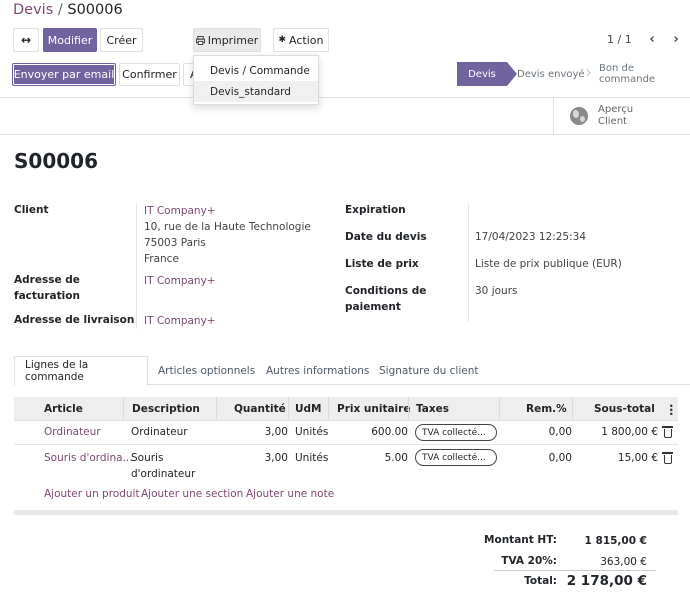 Image resolution: width=690 pixels, height=603 pixels. What do you see at coordinates (546, 409) in the screenshot?
I see `col-remise: Rem.%` at bounding box center [546, 409].